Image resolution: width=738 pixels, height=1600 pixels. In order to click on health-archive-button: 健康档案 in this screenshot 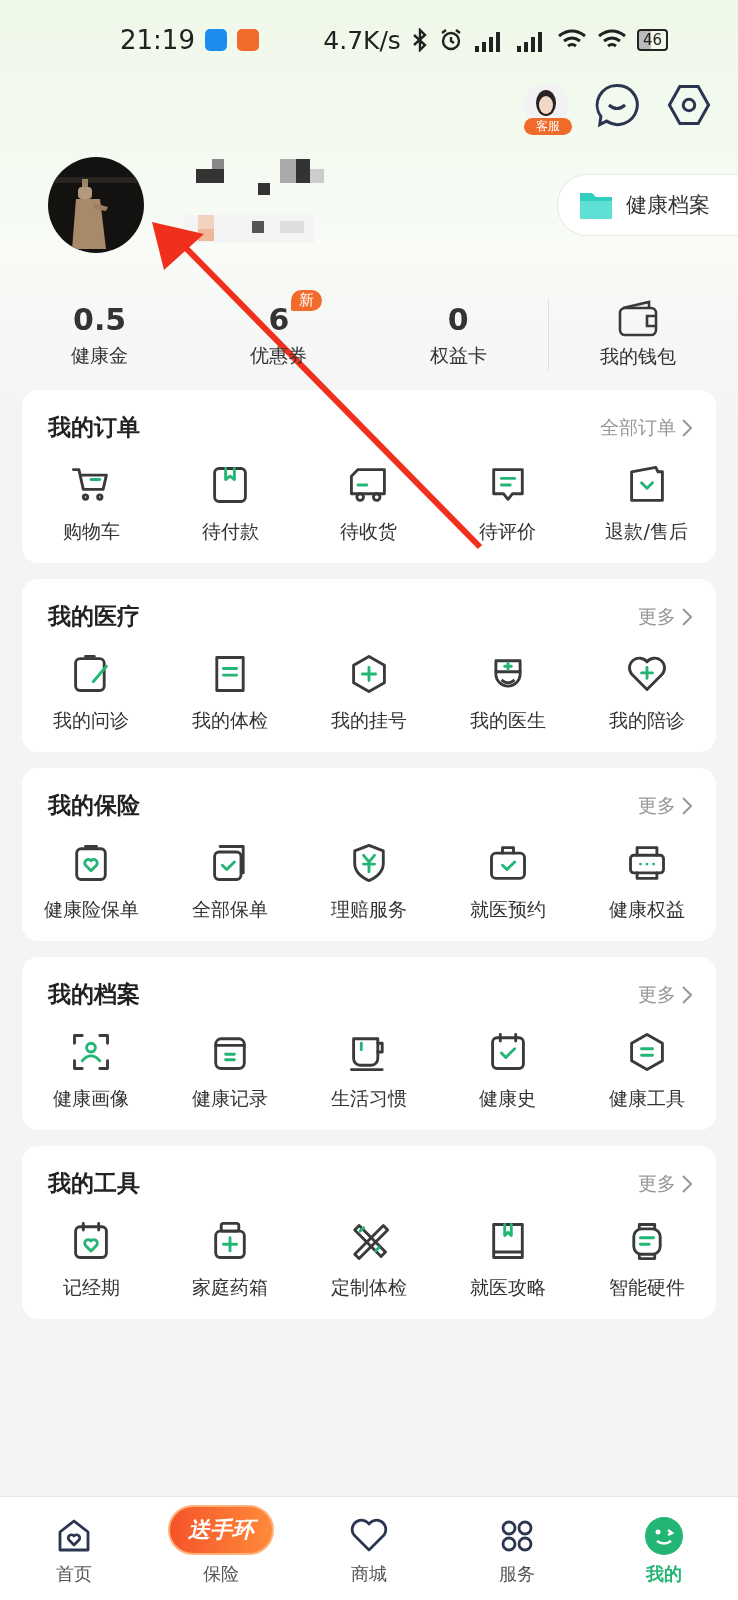, I will do `click(647, 205)`.